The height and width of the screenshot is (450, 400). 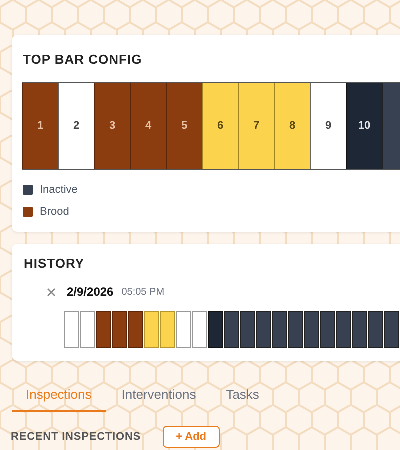 I want to click on tab: Inspections, so click(x=59, y=397).